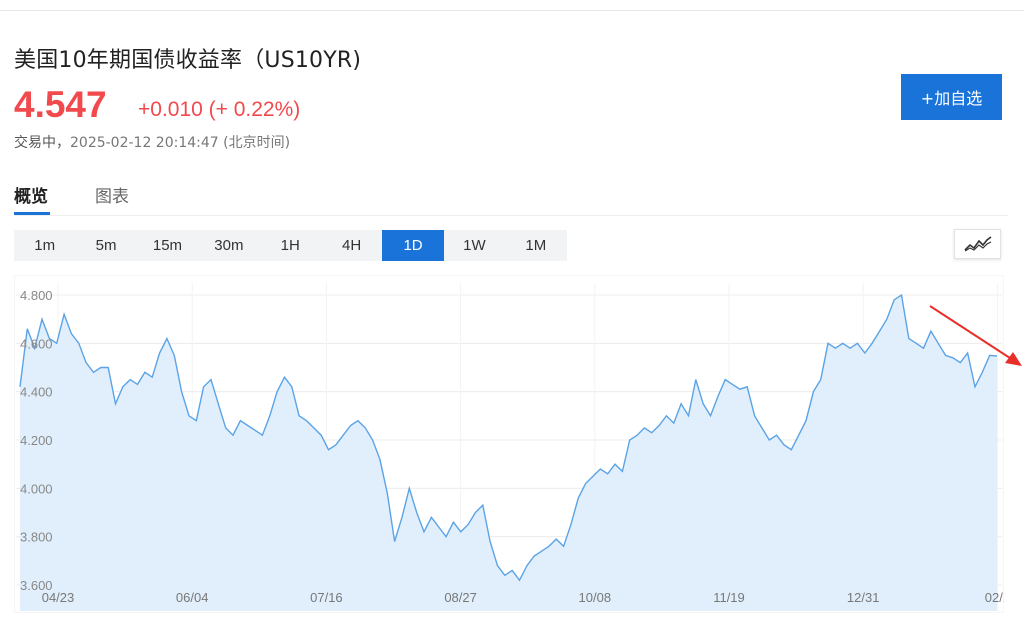 The height and width of the screenshot is (640, 1024). Describe the element at coordinates (951, 97) in the screenshot. I see `add-watchlist-button: +加自选` at that location.